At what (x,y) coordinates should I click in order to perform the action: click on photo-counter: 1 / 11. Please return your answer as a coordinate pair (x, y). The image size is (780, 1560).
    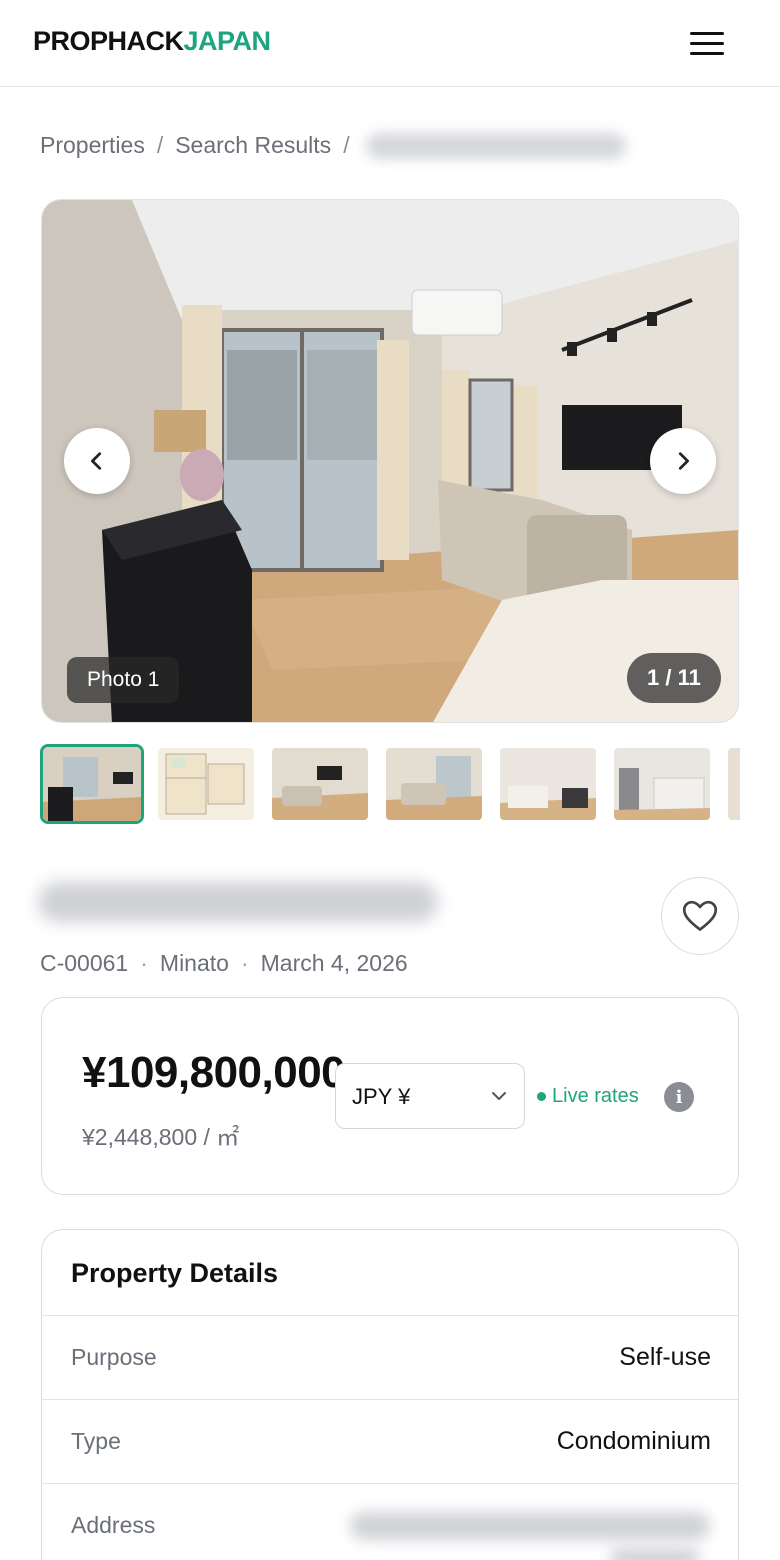
    Looking at the image, I should click on (674, 678).